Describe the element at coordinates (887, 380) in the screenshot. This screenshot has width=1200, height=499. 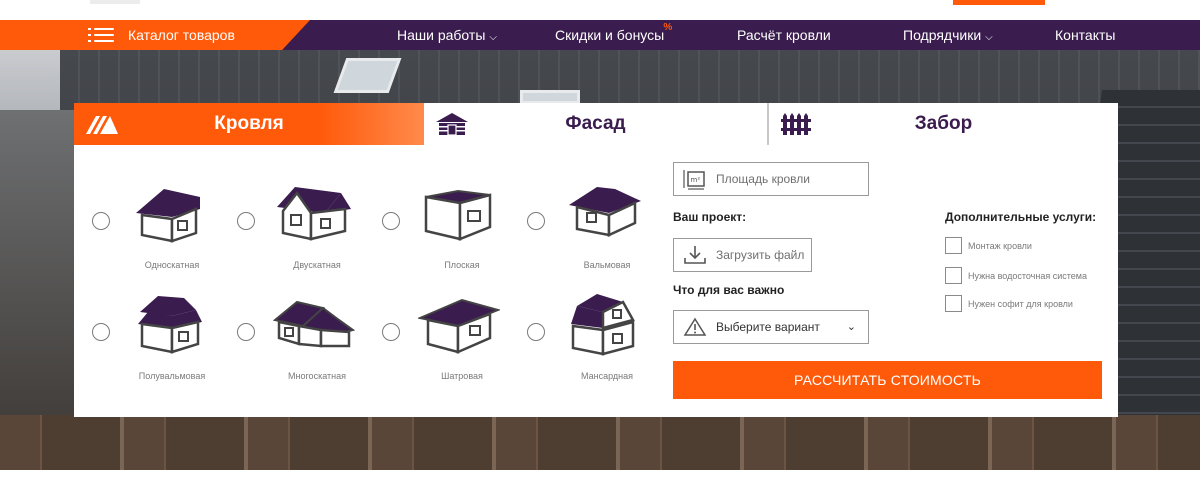
I see `calculate-cost-button: РАССЧИТАТЬ СТОИМОСТЬ` at that location.